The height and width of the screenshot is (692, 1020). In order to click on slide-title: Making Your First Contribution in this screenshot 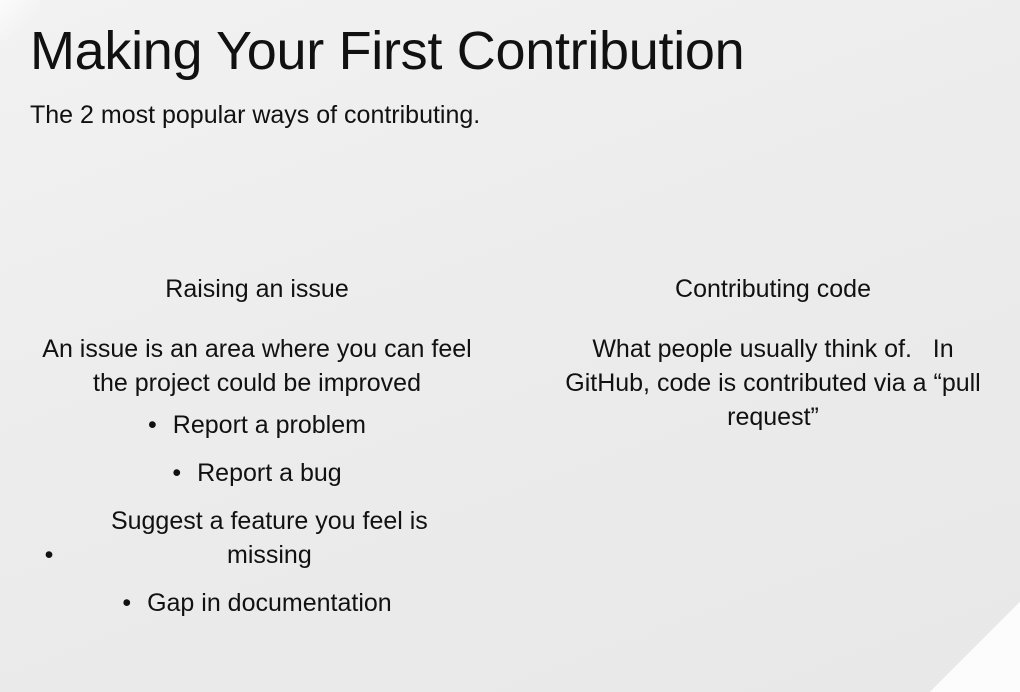, I will do `click(387, 51)`.